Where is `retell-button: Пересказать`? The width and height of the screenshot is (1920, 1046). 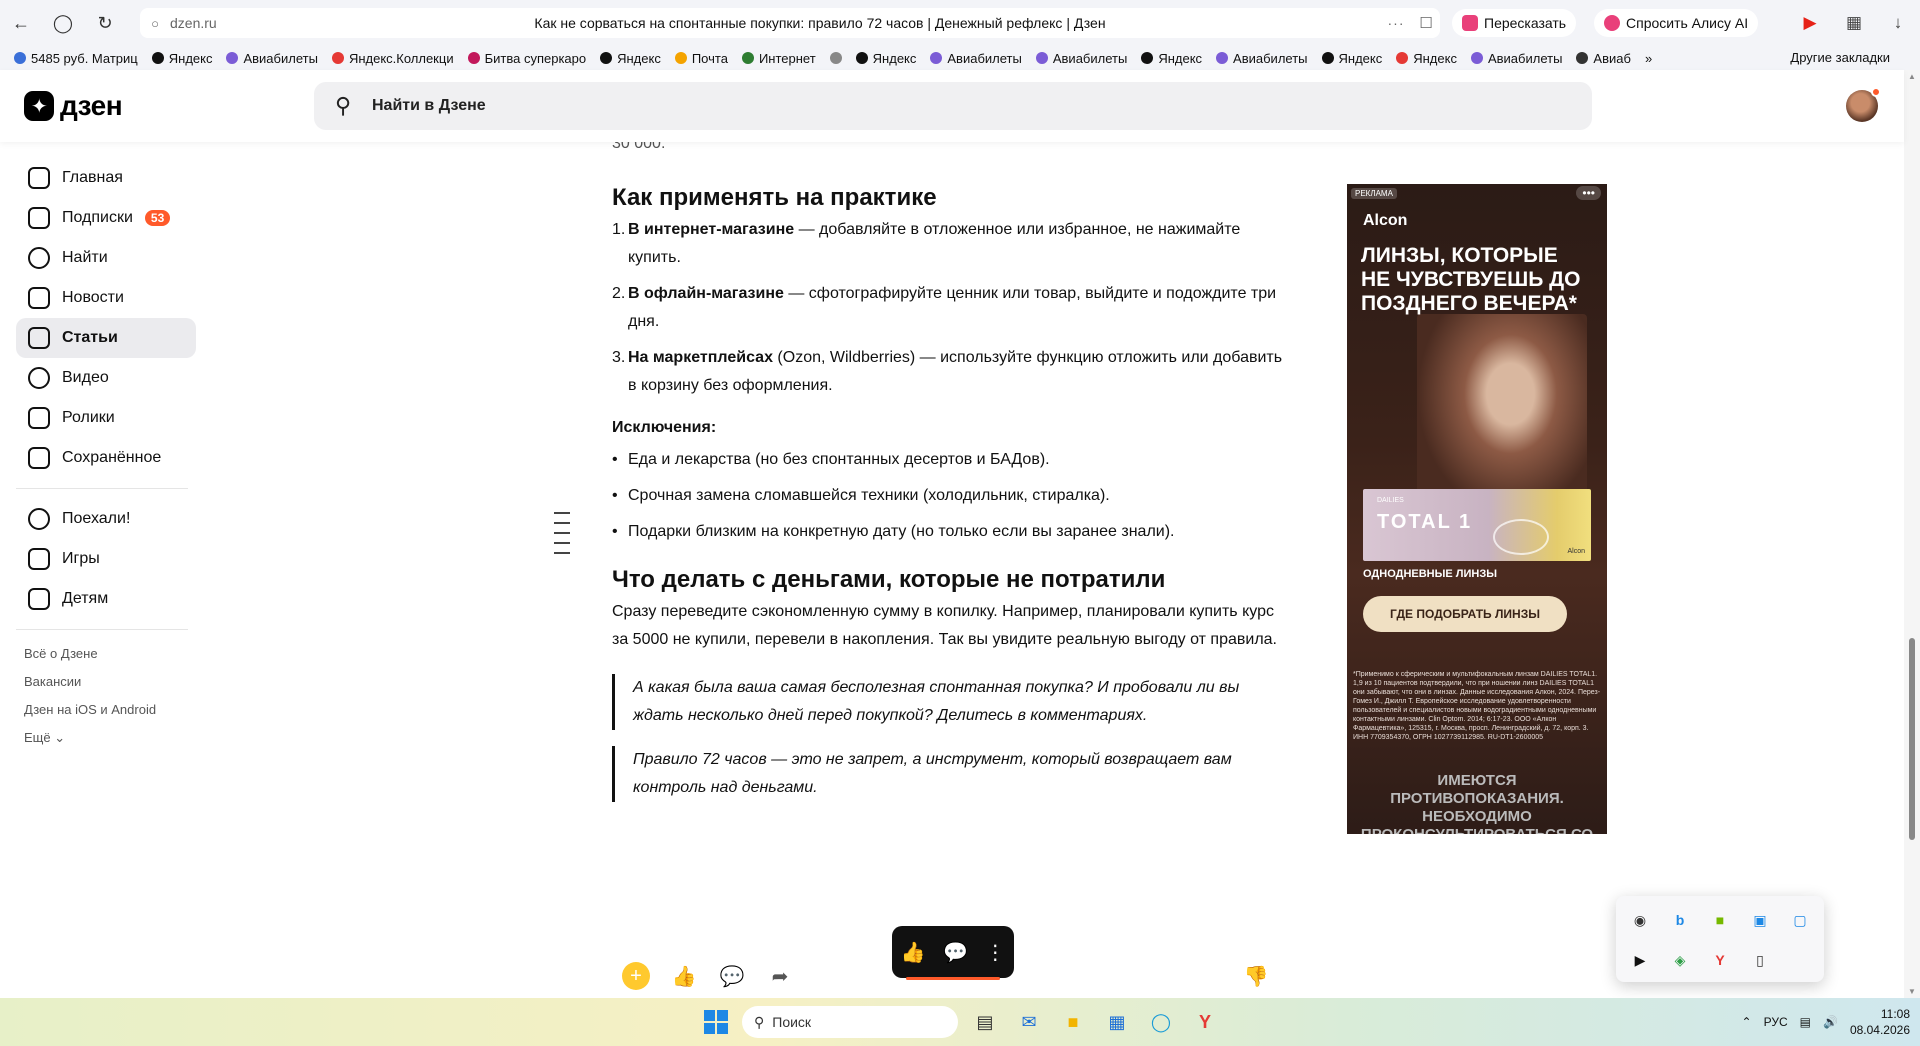
retell-button: Пересказать is located at coordinates (1514, 23).